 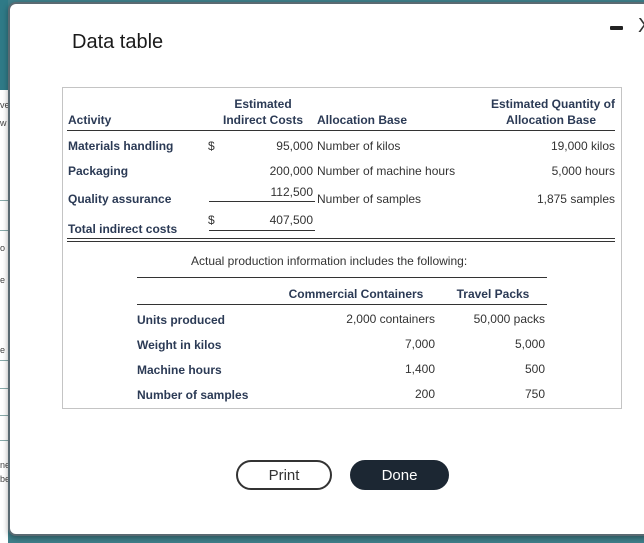 What do you see at coordinates (356, 294) in the screenshot?
I see `header-commercial-containers: Commercial Containers` at bounding box center [356, 294].